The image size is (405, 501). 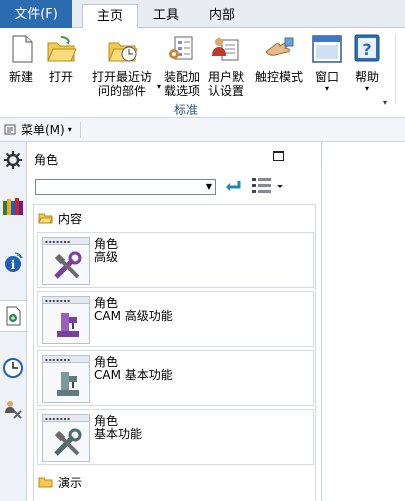 What do you see at coordinates (182, 66) in the screenshot?
I see `assembly-load-options-button: 装配加 载选项` at bounding box center [182, 66].